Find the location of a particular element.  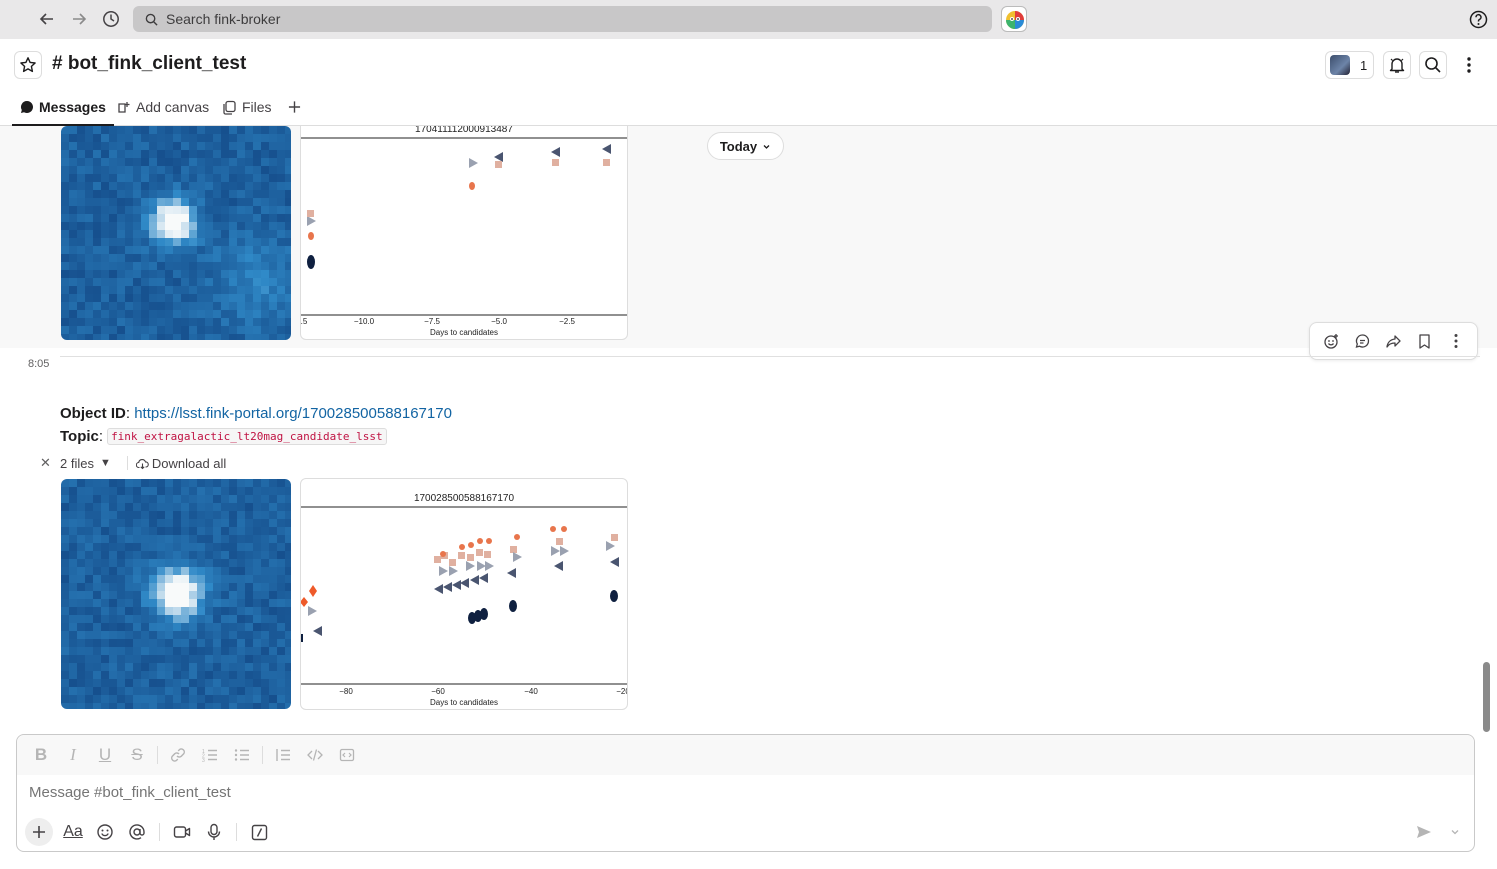

italic-icon: I is located at coordinates (73, 755).